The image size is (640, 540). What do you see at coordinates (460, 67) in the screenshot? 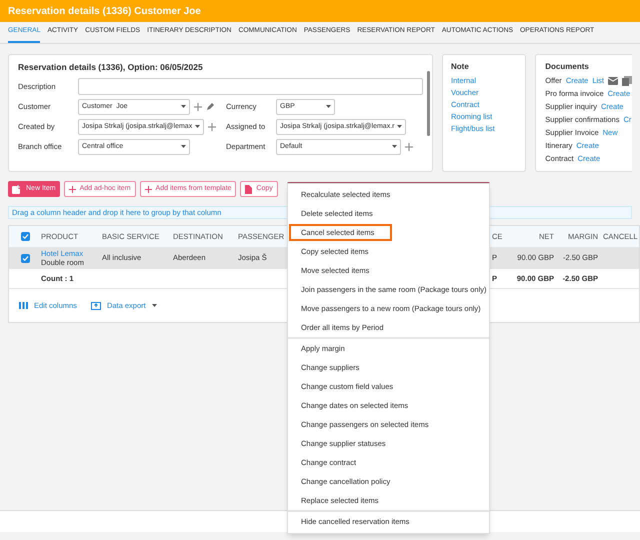
I see `panel-title: Note` at bounding box center [460, 67].